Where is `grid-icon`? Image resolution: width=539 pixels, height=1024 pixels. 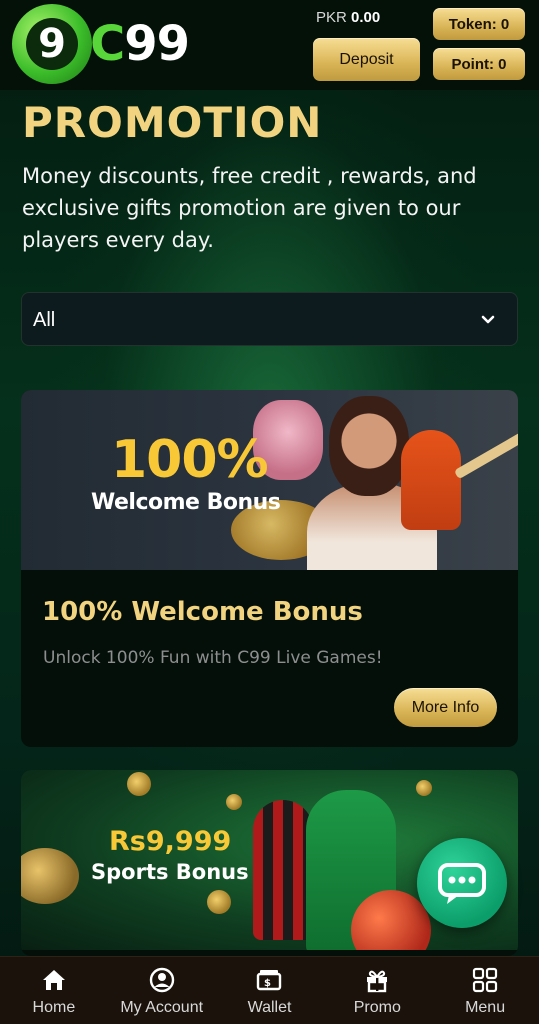
grid-icon is located at coordinates (485, 980).